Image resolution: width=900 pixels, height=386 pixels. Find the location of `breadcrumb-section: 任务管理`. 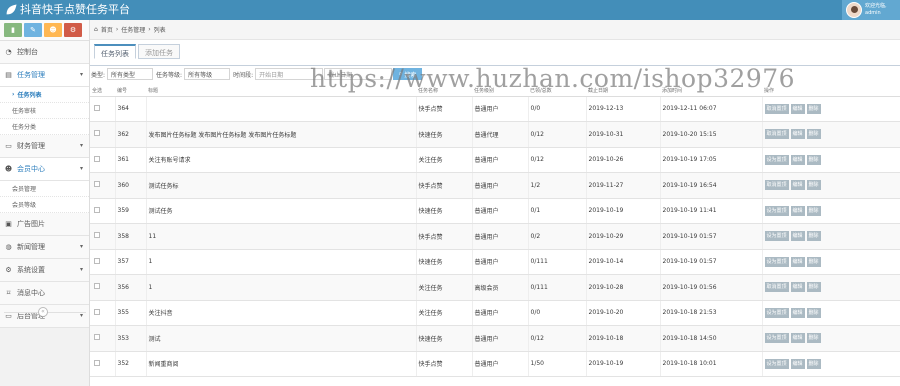

breadcrumb-section: 任务管理 is located at coordinates (133, 29).